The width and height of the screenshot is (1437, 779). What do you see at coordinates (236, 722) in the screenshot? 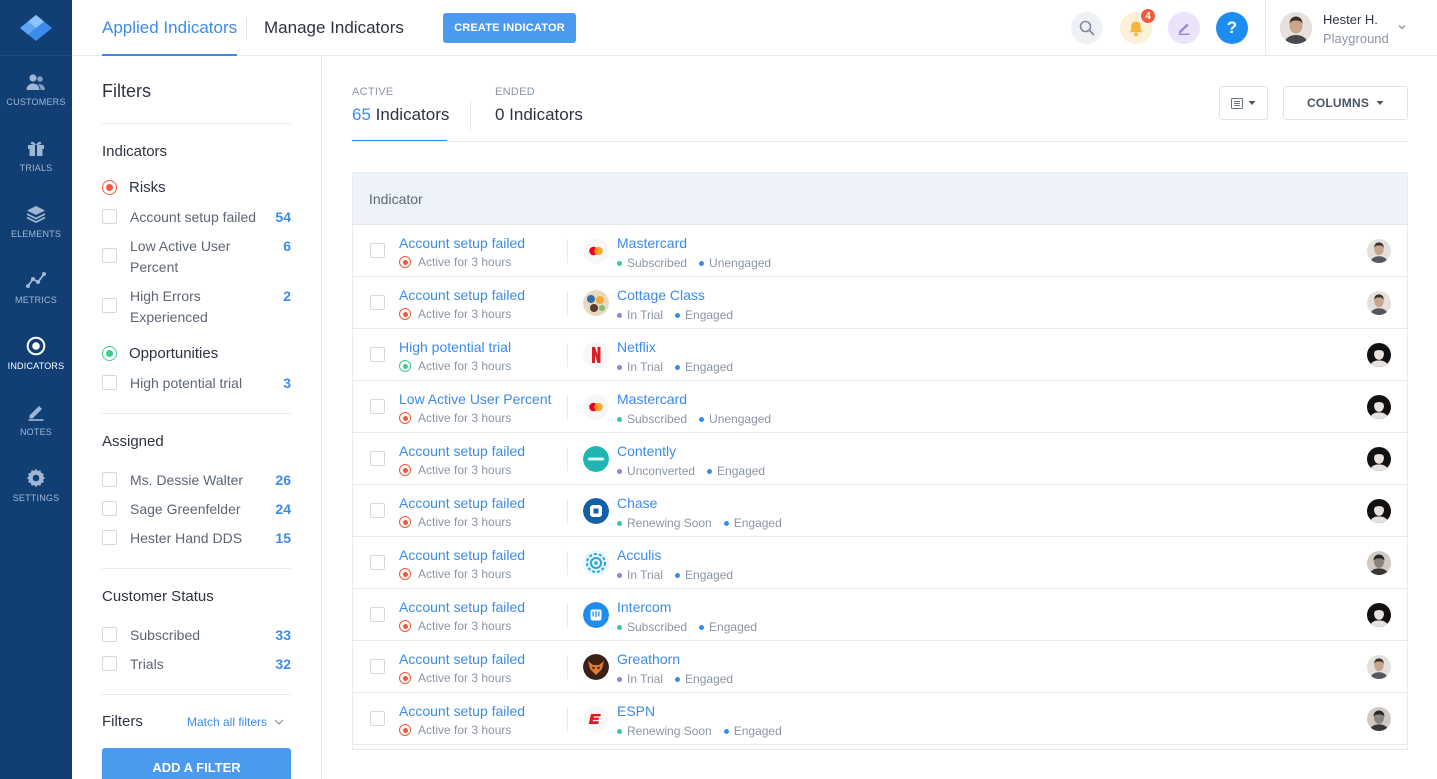
I see `match-filters-dropdown: Match all filters` at bounding box center [236, 722].